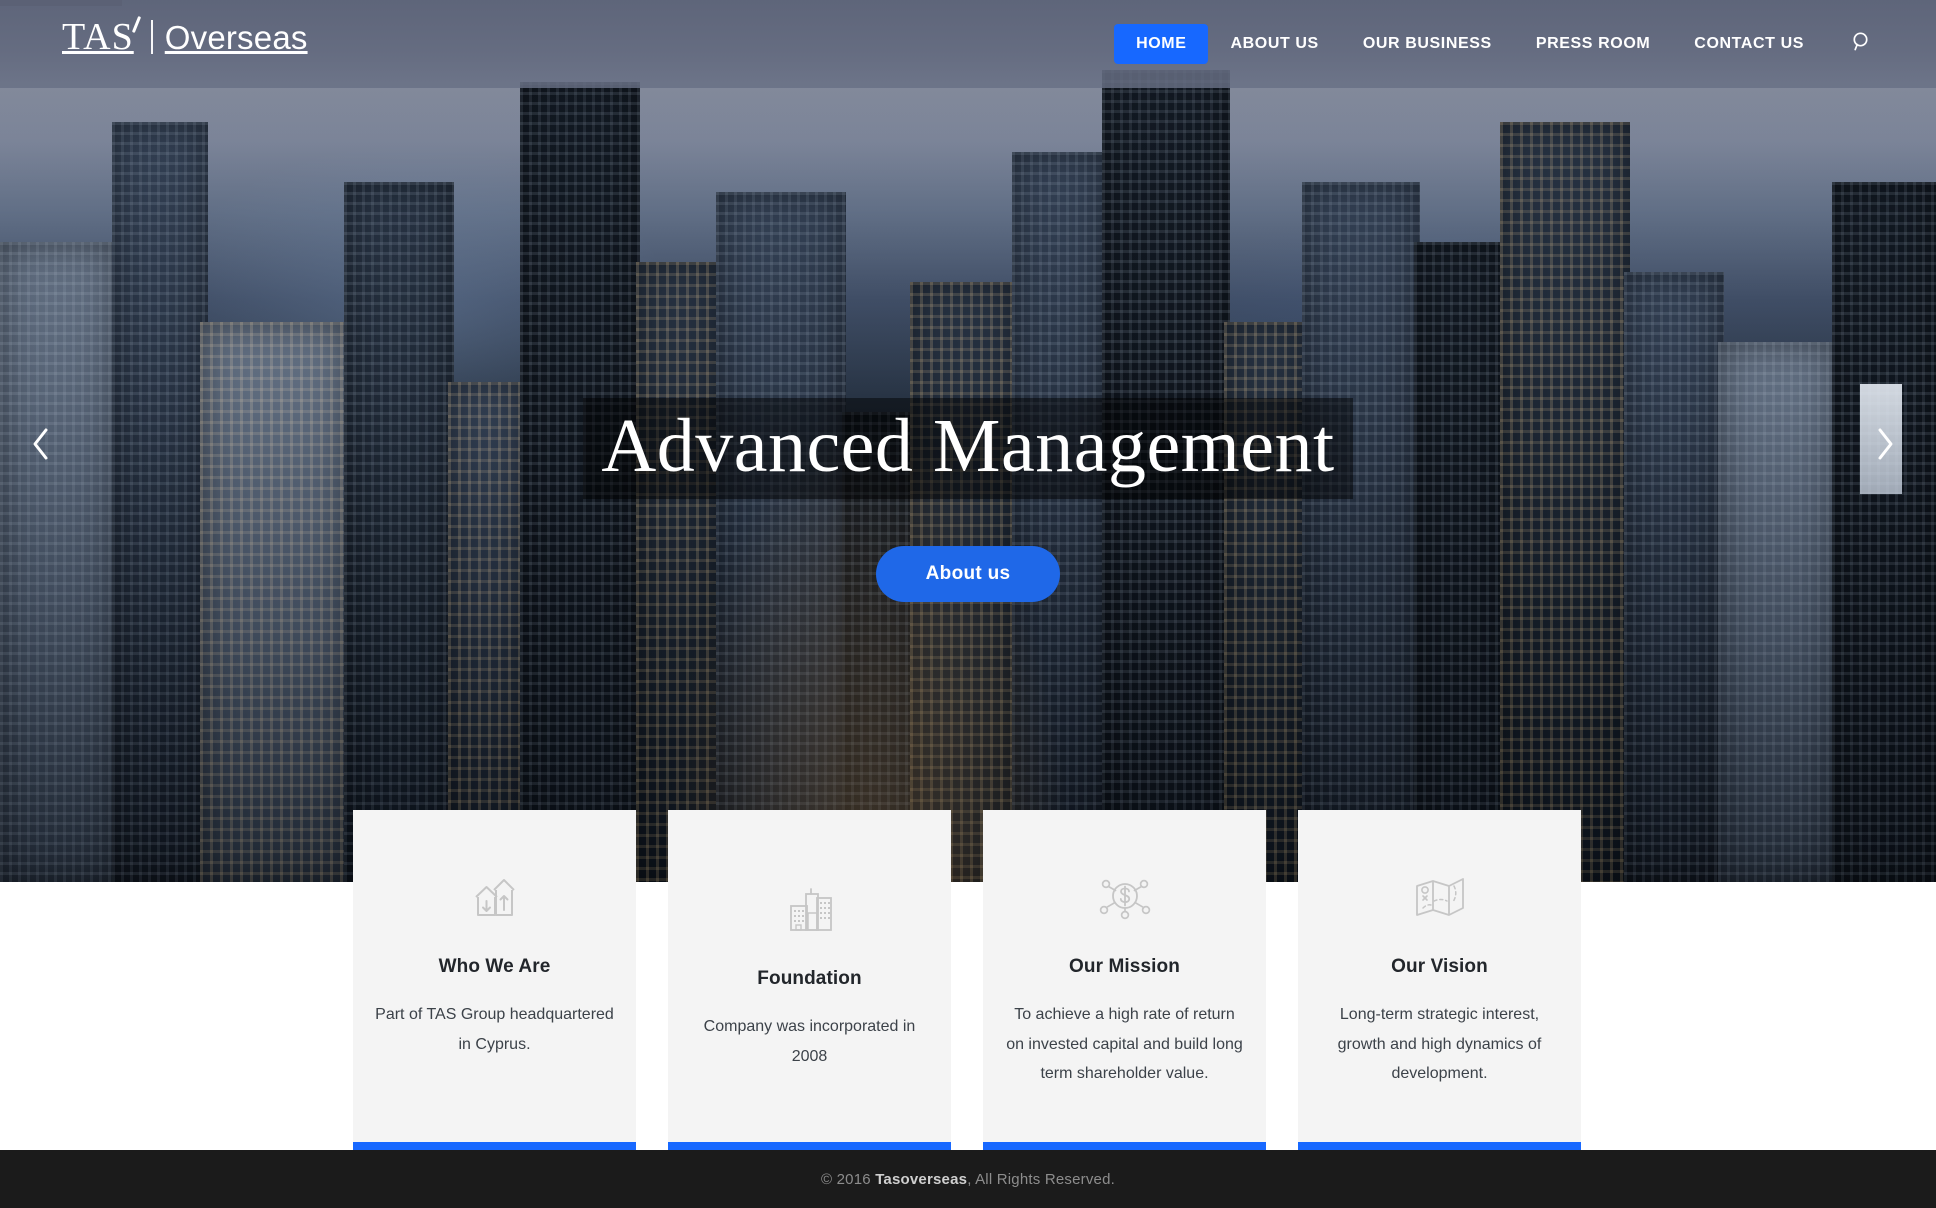  Describe the element at coordinates (1274, 44) in the screenshot. I see `nav-item-about-us: ABOUT US` at that location.